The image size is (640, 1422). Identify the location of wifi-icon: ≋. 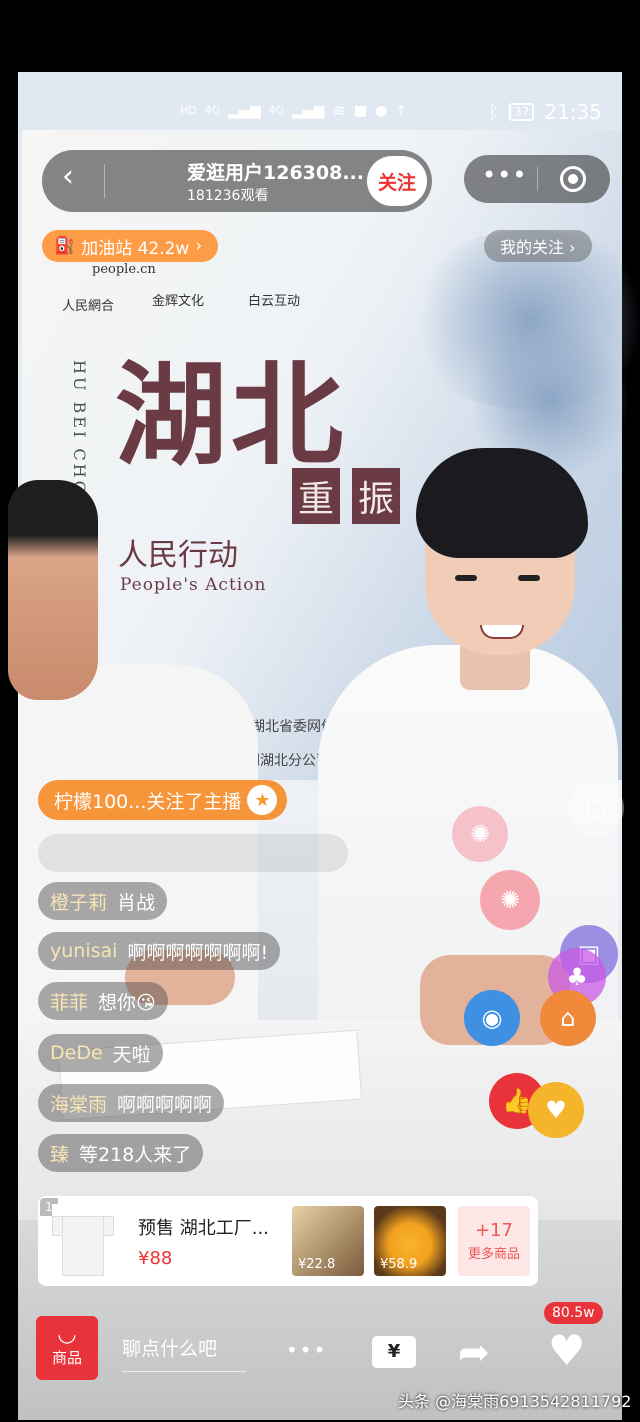
(339, 110).